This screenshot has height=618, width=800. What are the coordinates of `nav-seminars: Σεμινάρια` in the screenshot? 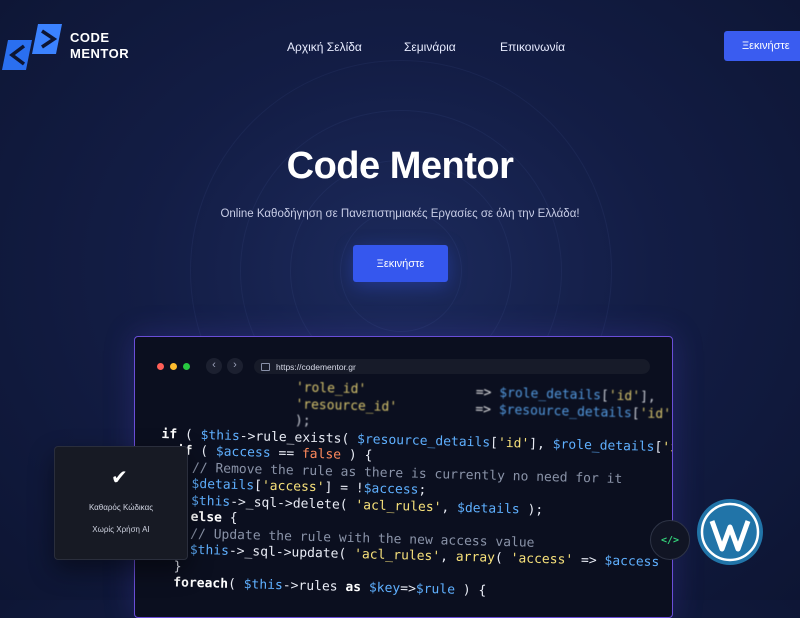 It's located at (430, 47).